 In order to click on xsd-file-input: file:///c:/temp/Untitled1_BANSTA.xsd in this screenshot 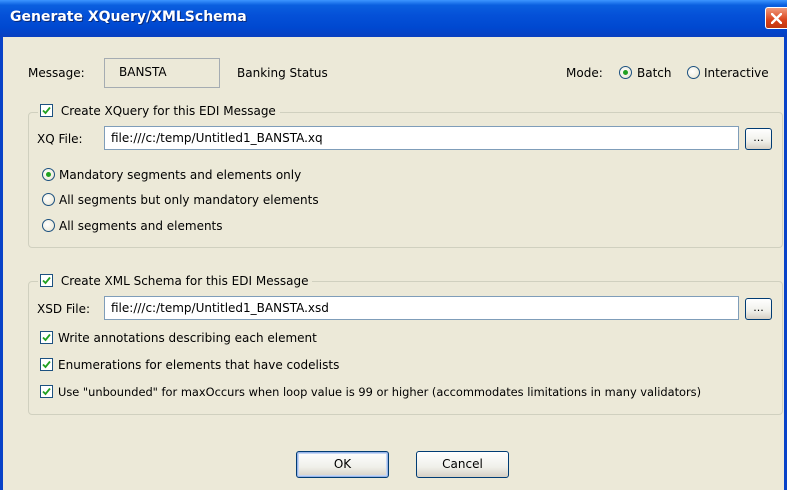, I will do `click(421, 308)`.